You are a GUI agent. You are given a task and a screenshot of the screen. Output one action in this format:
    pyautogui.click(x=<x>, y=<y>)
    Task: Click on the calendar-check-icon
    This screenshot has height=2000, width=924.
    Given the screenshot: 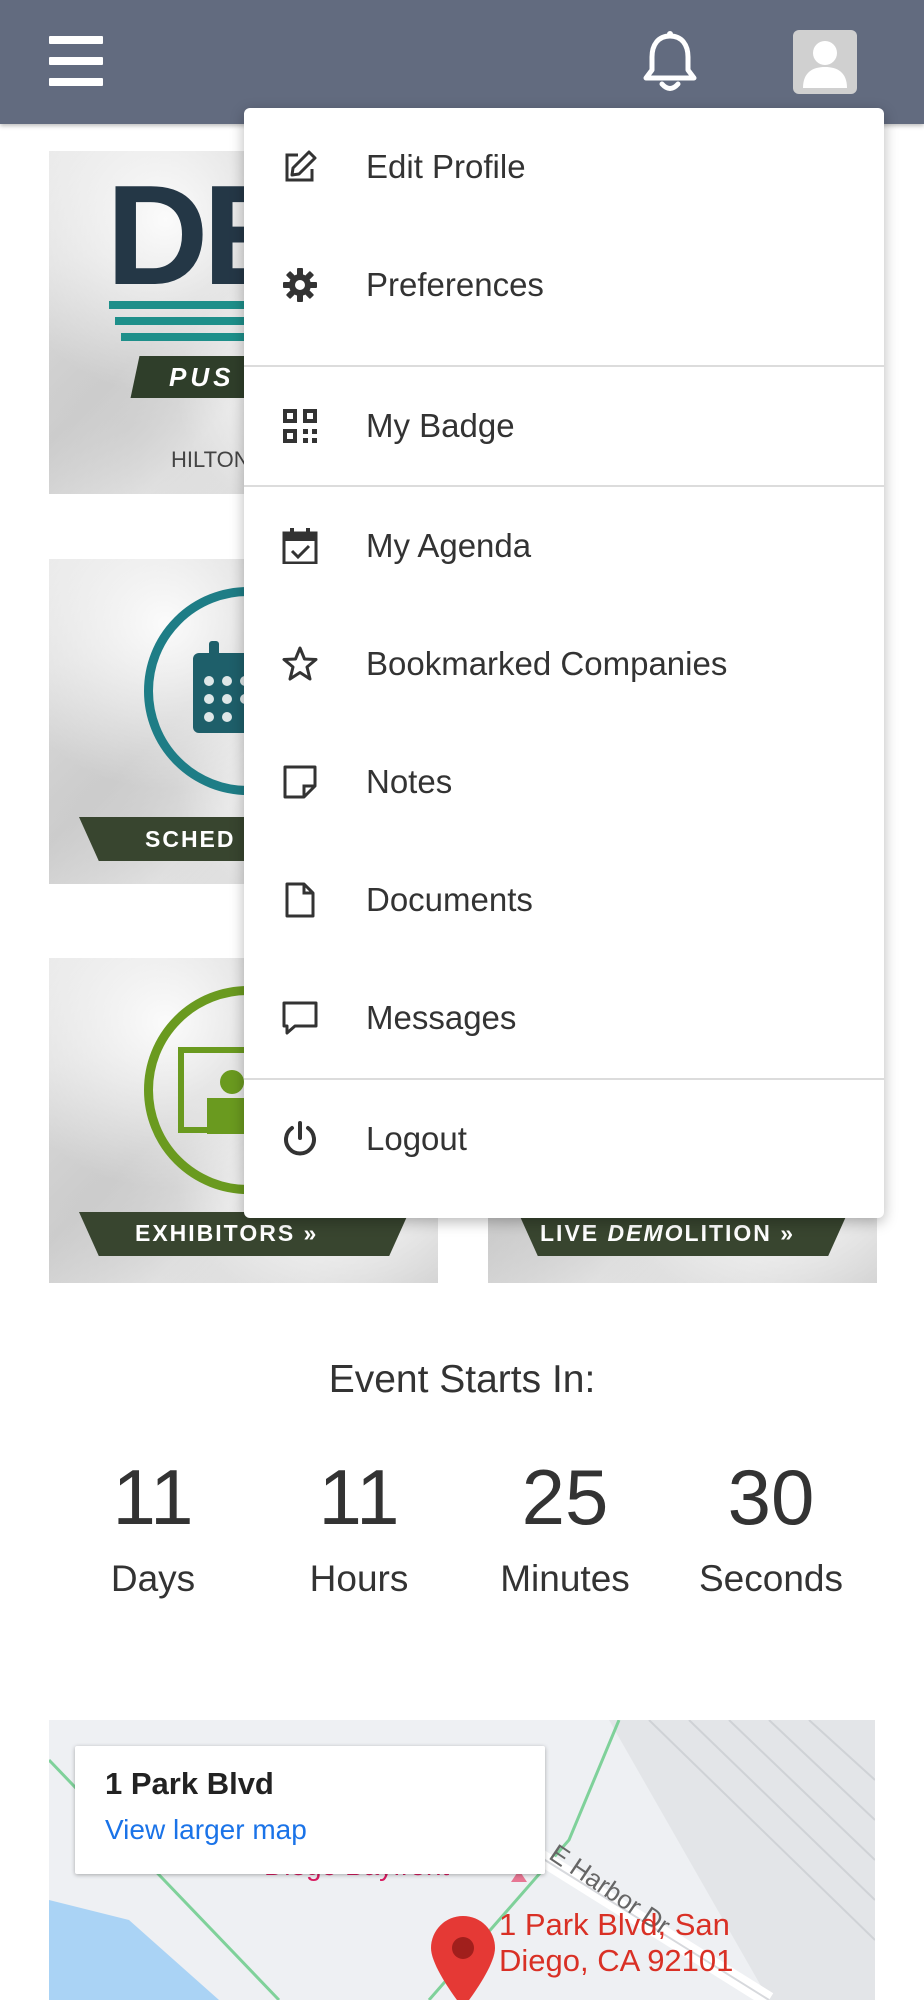 What is the action you would take?
    pyautogui.click(x=300, y=546)
    